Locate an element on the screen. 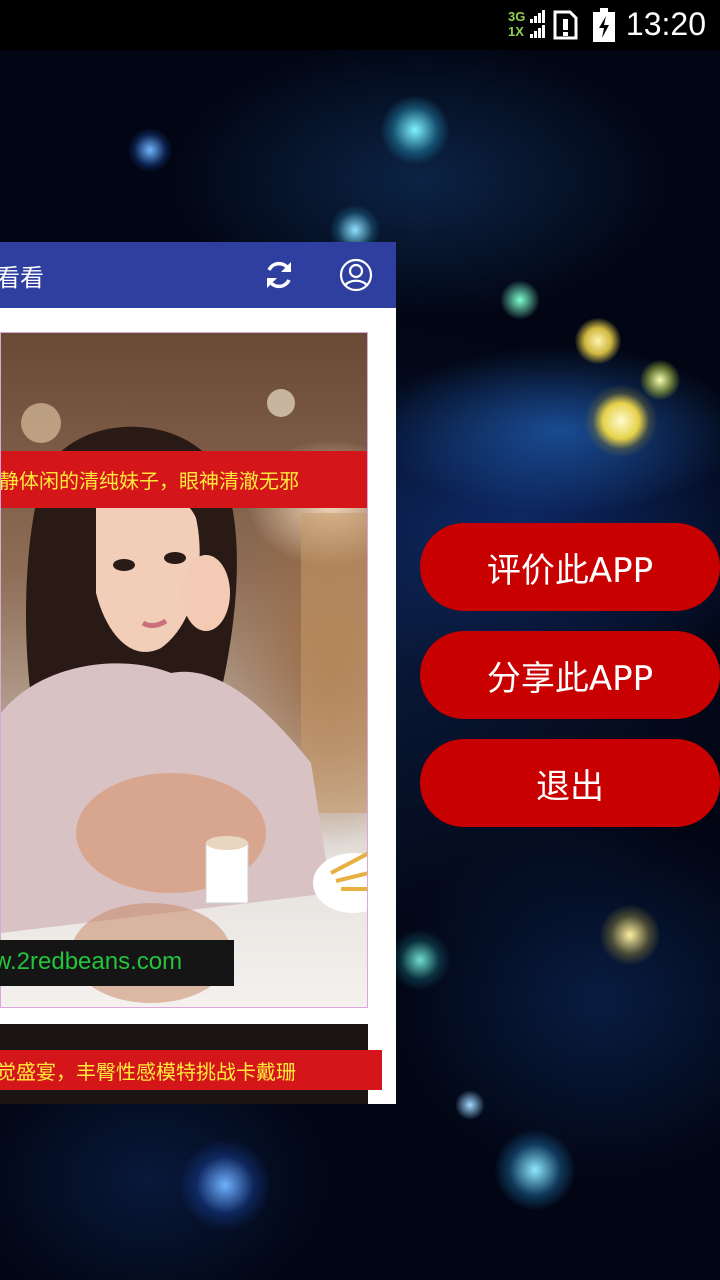 The height and width of the screenshot is (1280, 720). caption-text: 觉盛宴，丰臀性感模特挑战卡戴珊 is located at coordinates (148, 1072).